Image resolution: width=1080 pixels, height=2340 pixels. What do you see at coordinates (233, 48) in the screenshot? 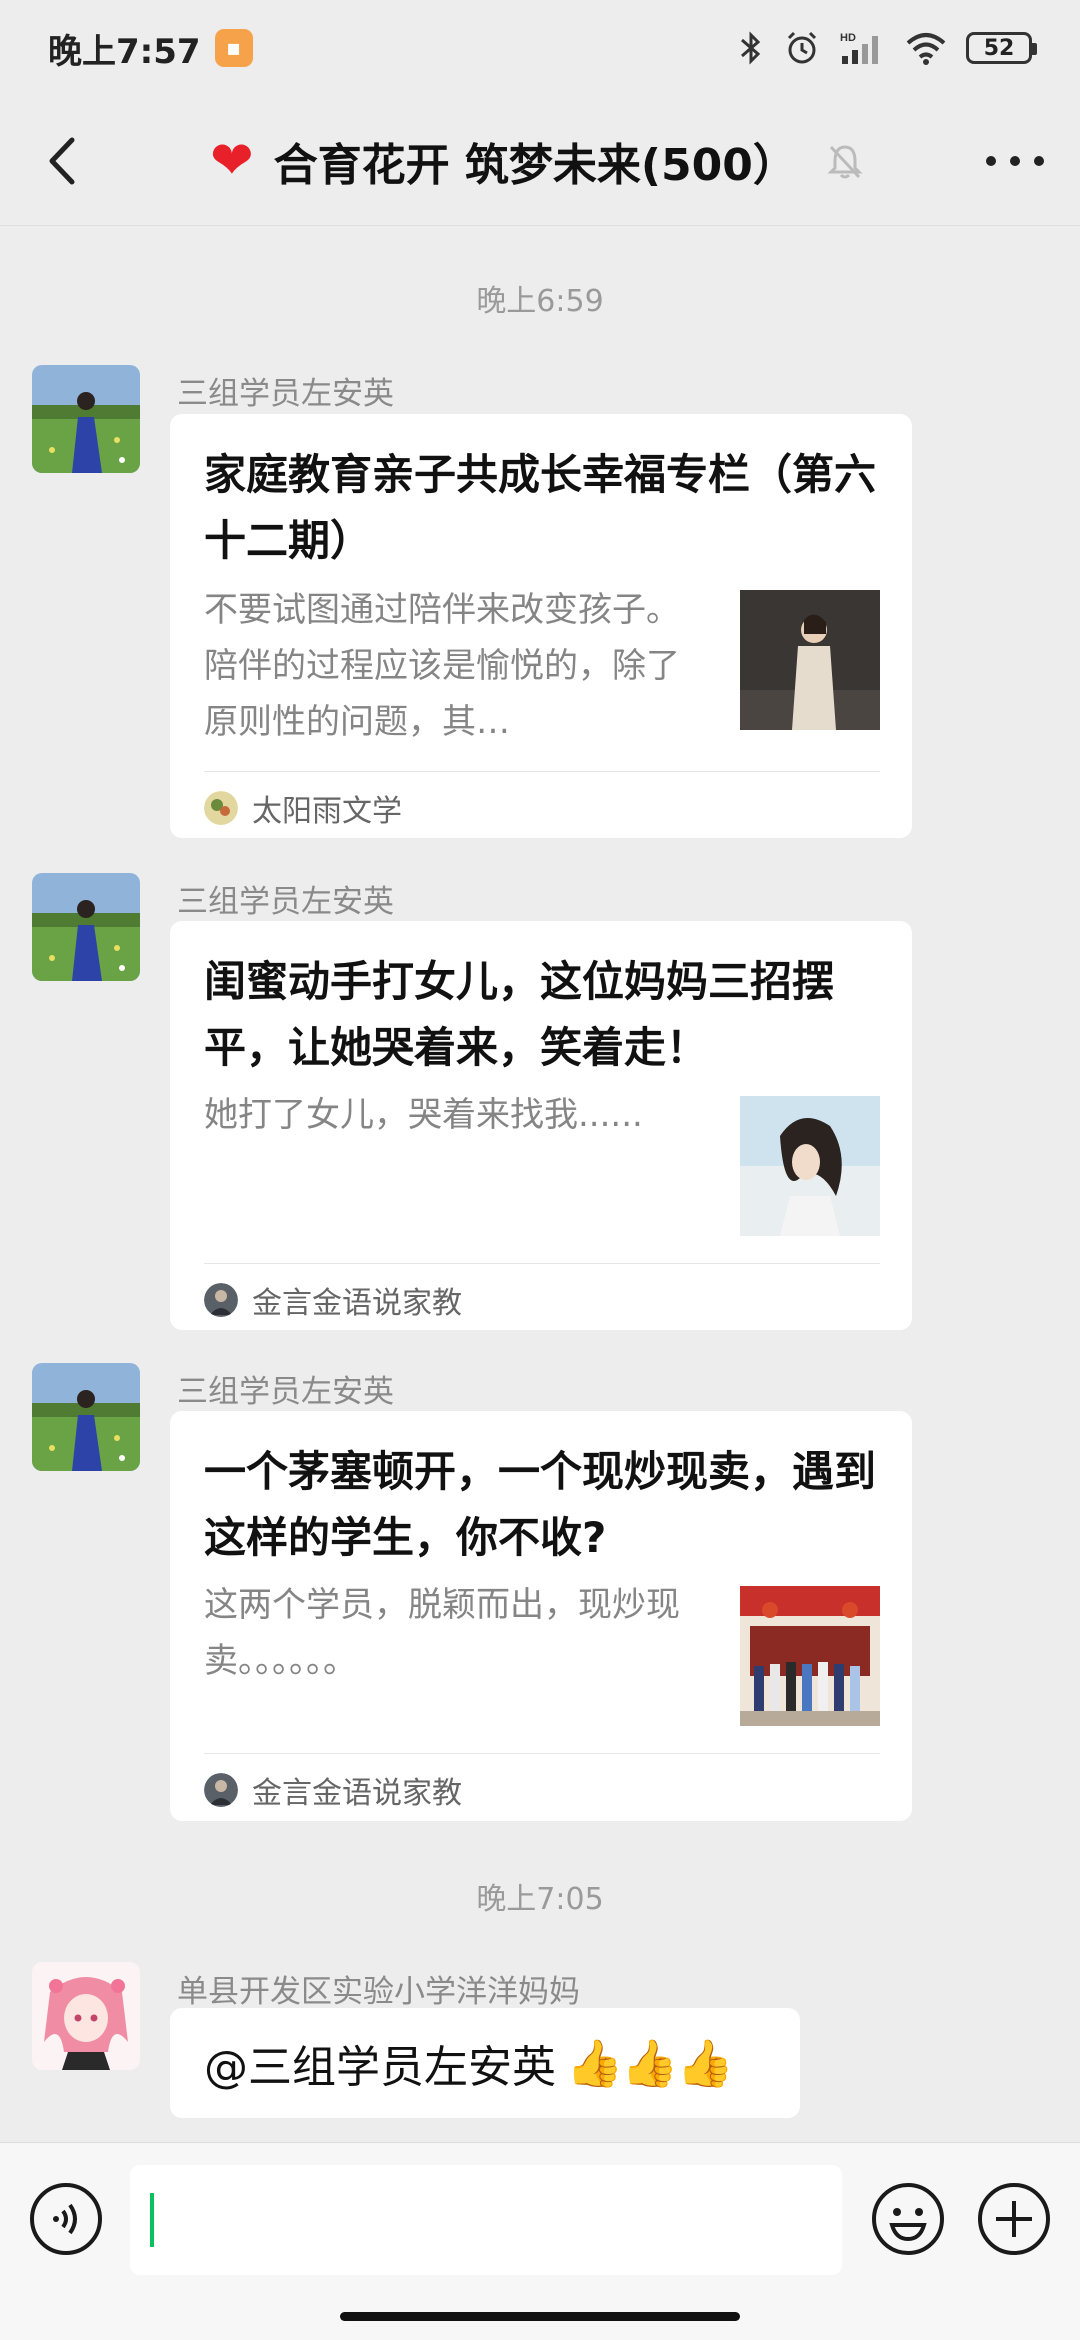
I see `app-notification-icon: ▪` at bounding box center [233, 48].